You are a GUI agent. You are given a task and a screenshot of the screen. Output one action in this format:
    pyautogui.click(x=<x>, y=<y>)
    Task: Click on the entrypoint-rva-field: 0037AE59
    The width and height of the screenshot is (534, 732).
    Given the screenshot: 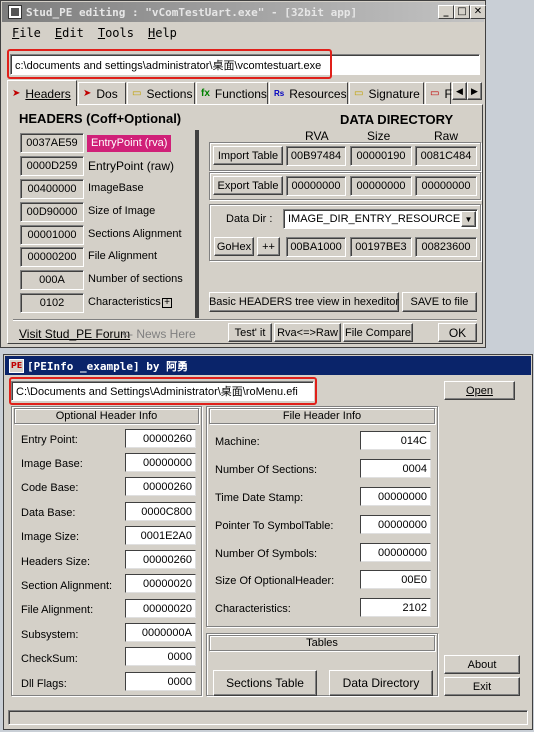 What is the action you would take?
    pyautogui.click(x=52, y=143)
    